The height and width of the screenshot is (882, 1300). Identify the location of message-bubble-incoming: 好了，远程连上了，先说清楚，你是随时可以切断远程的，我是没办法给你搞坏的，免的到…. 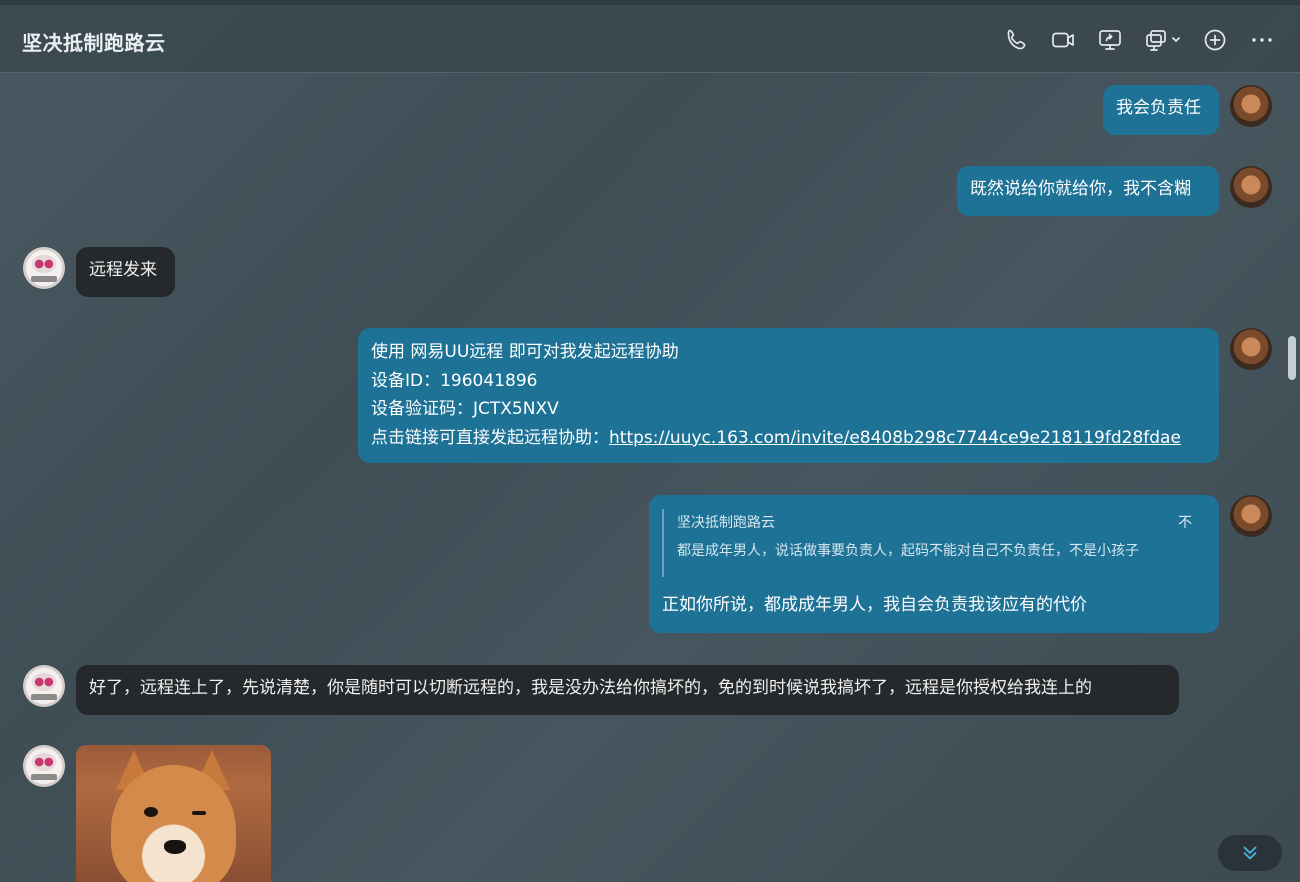
(627, 690).